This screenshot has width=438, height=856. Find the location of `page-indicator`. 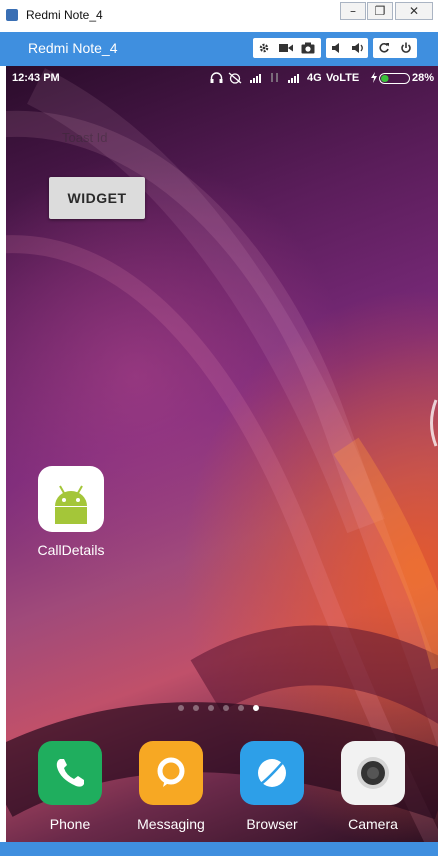

page-indicator is located at coordinates (223, 708).